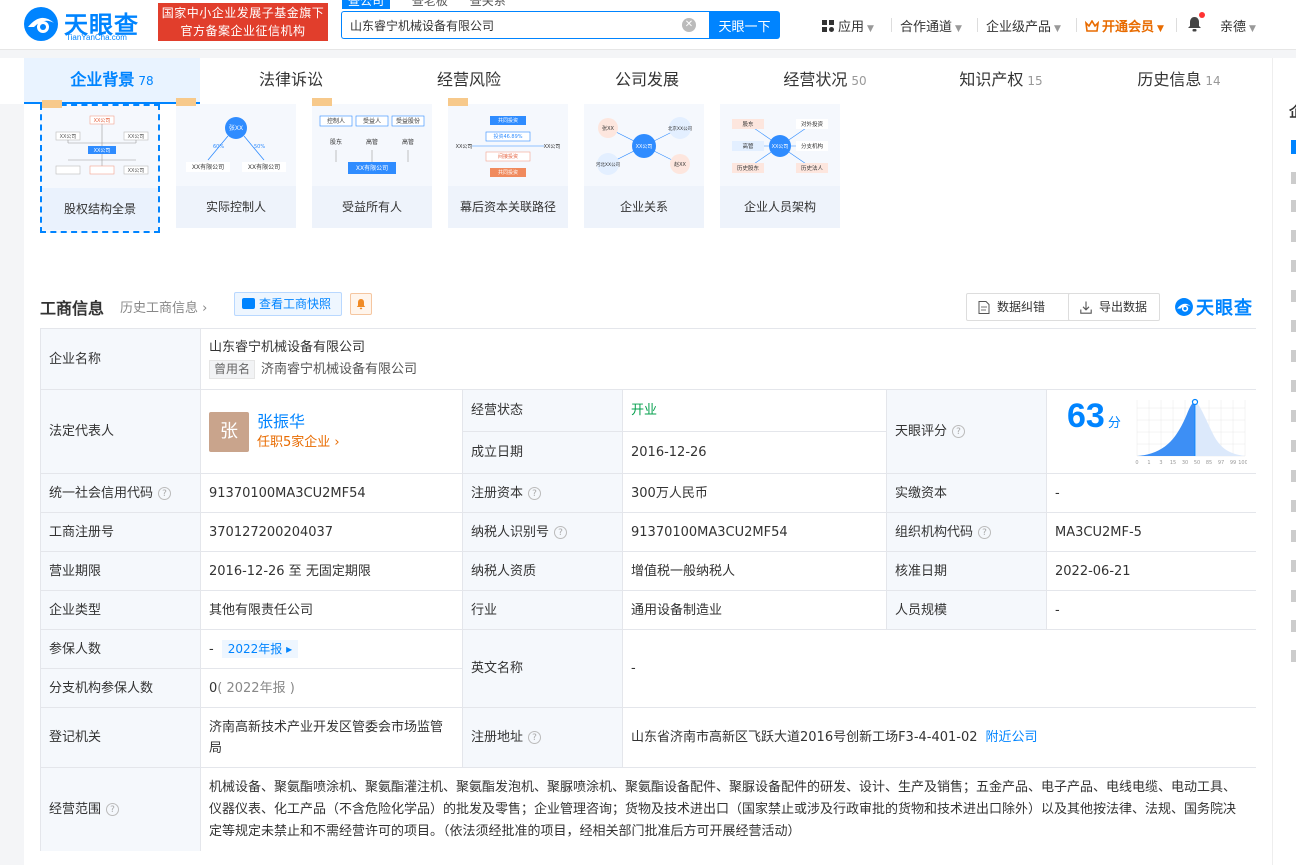 This screenshot has width=1296, height=865. I want to click on gov-badge: 国家中小企业发展子基金旗下 官方备案企业征信机构, so click(243, 22).